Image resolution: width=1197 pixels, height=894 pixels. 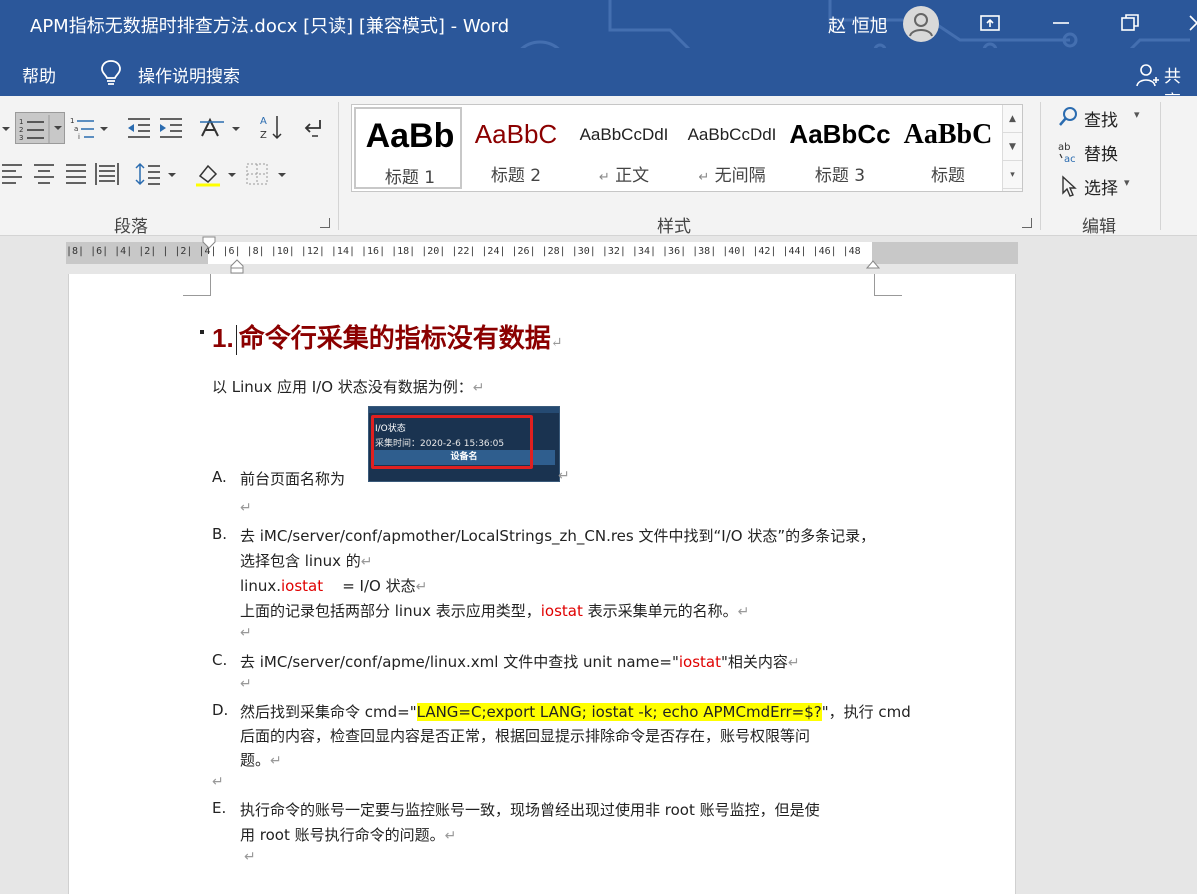 What do you see at coordinates (699, 662) in the screenshot?
I see `iostat-red-text: iostat` at bounding box center [699, 662].